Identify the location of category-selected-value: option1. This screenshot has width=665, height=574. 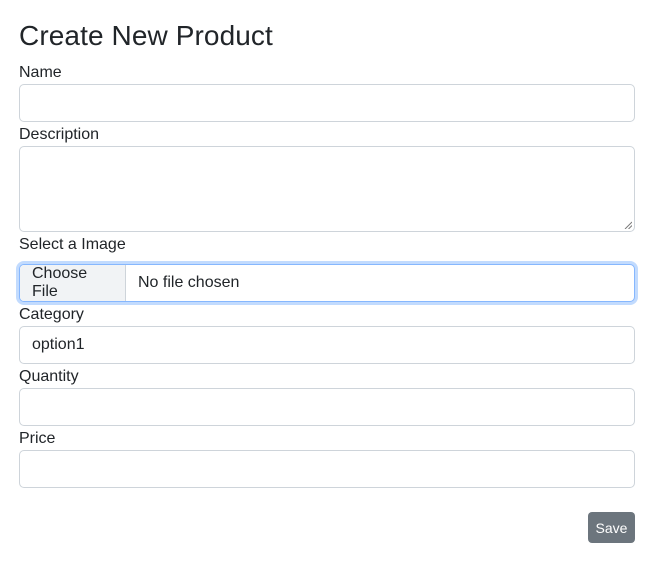
(58, 344).